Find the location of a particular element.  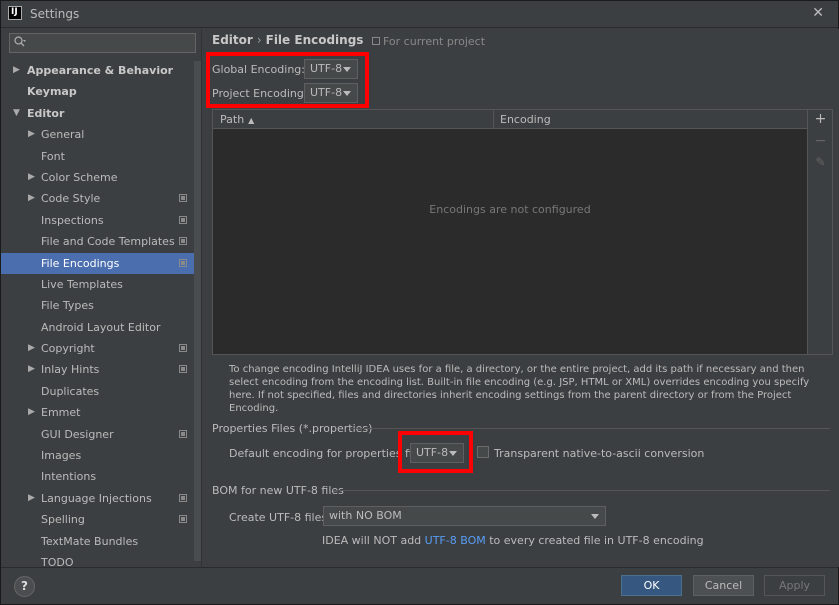

sidebar-item-label: File and Code Templates is located at coordinates (108, 242).